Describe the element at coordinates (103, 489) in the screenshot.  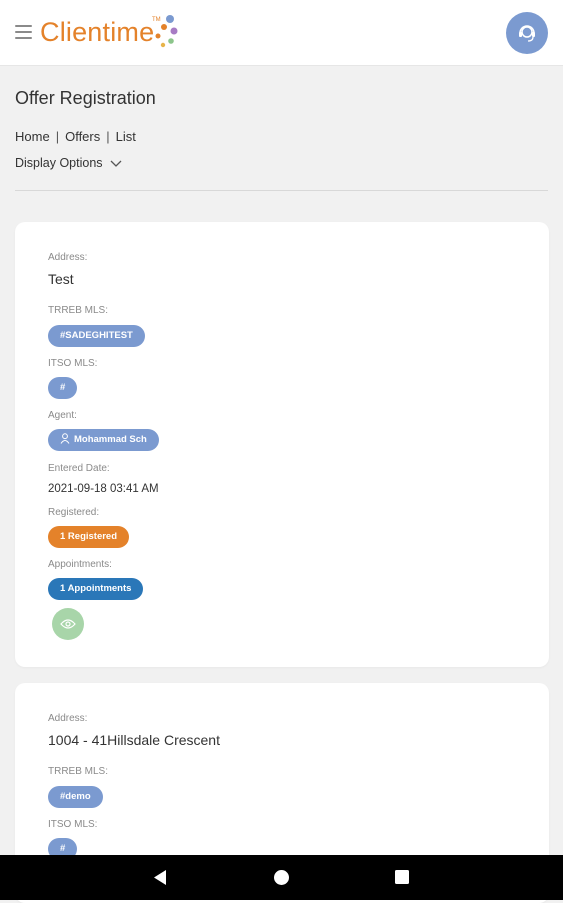
I see `entered-date-value: 2021-09-18 03:41 AM` at that location.